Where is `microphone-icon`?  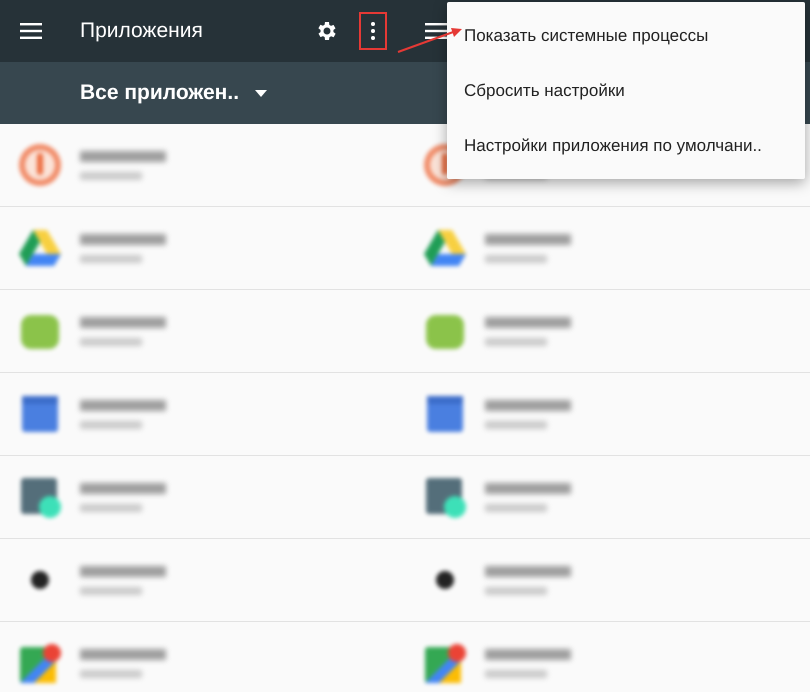 microphone-icon is located at coordinates (40, 165).